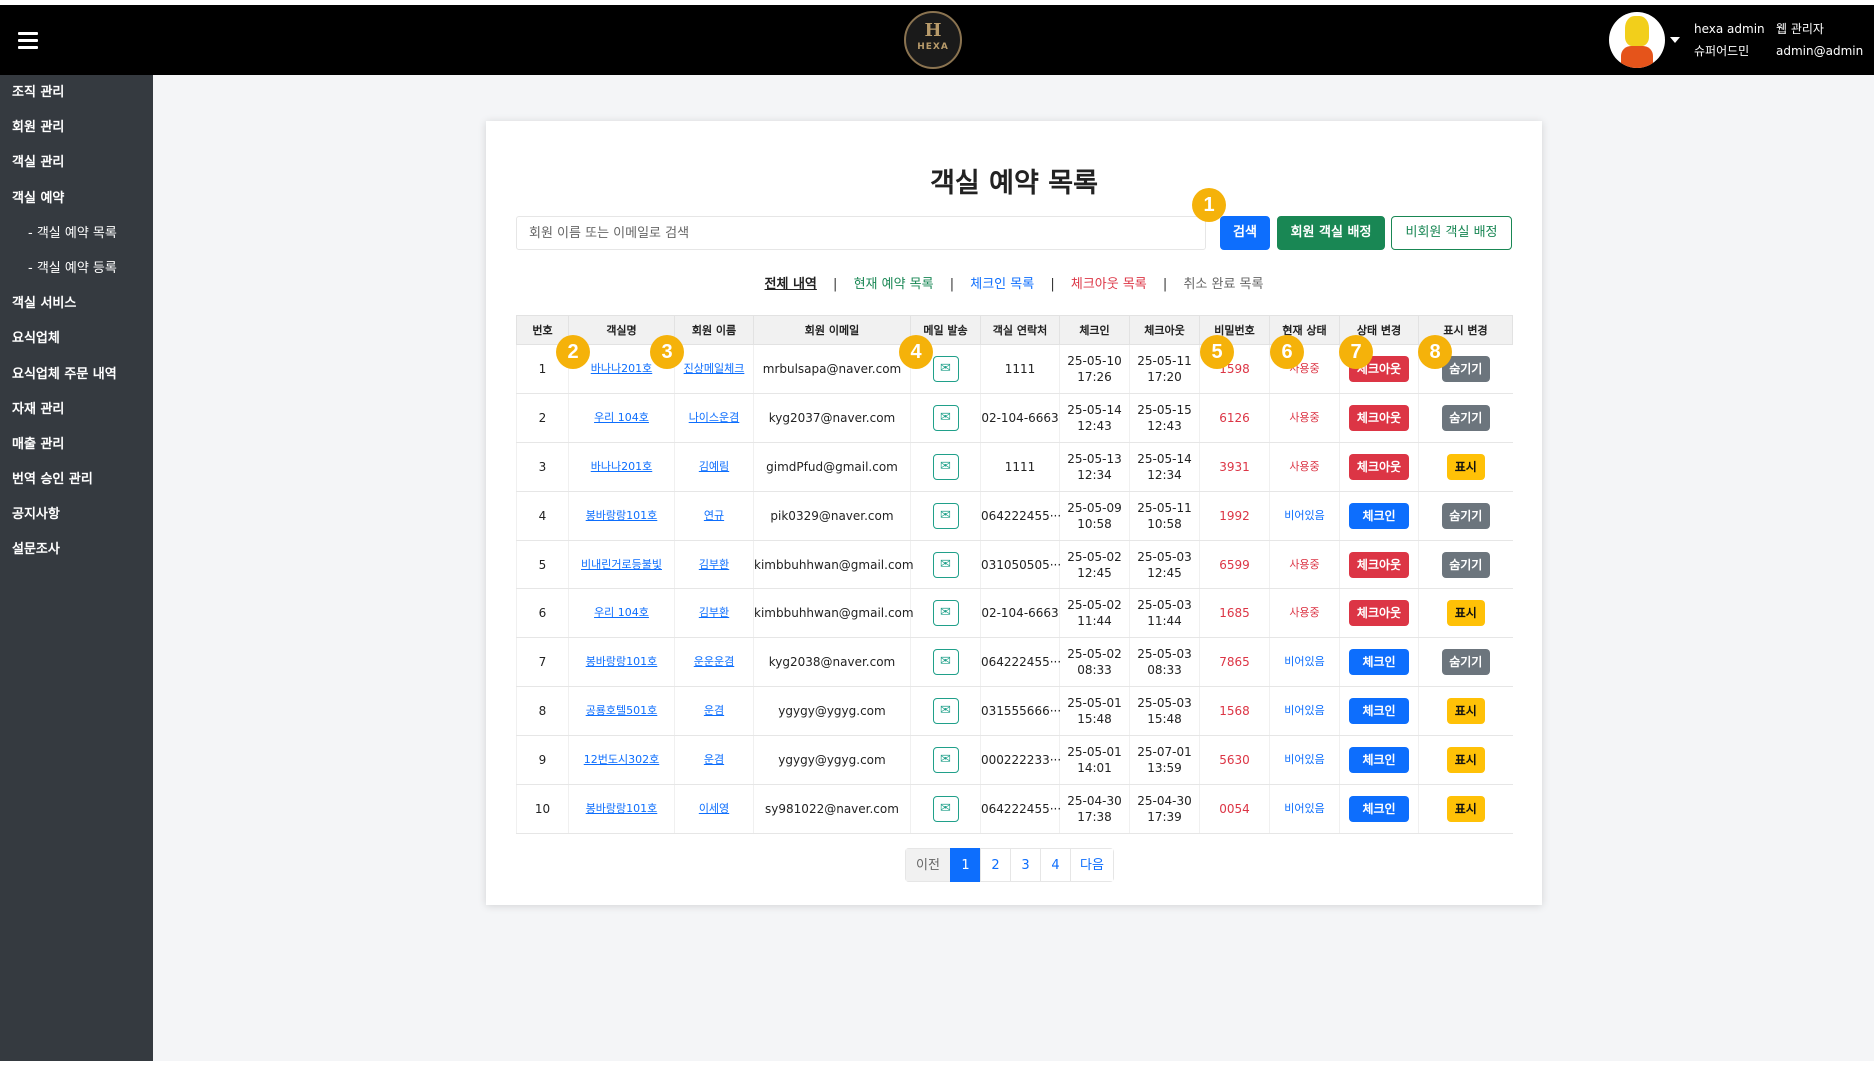  Describe the element at coordinates (1020, 369) in the screenshot. I see `room-phone: 1111` at that location.